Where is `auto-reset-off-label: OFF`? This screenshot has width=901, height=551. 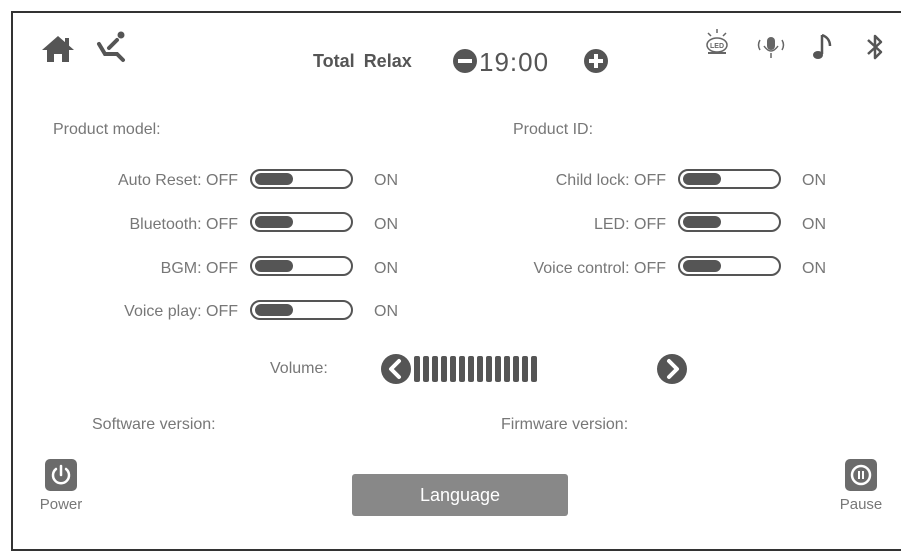
auto-reset-off-label: OFF is located at coordinates (222, 180).